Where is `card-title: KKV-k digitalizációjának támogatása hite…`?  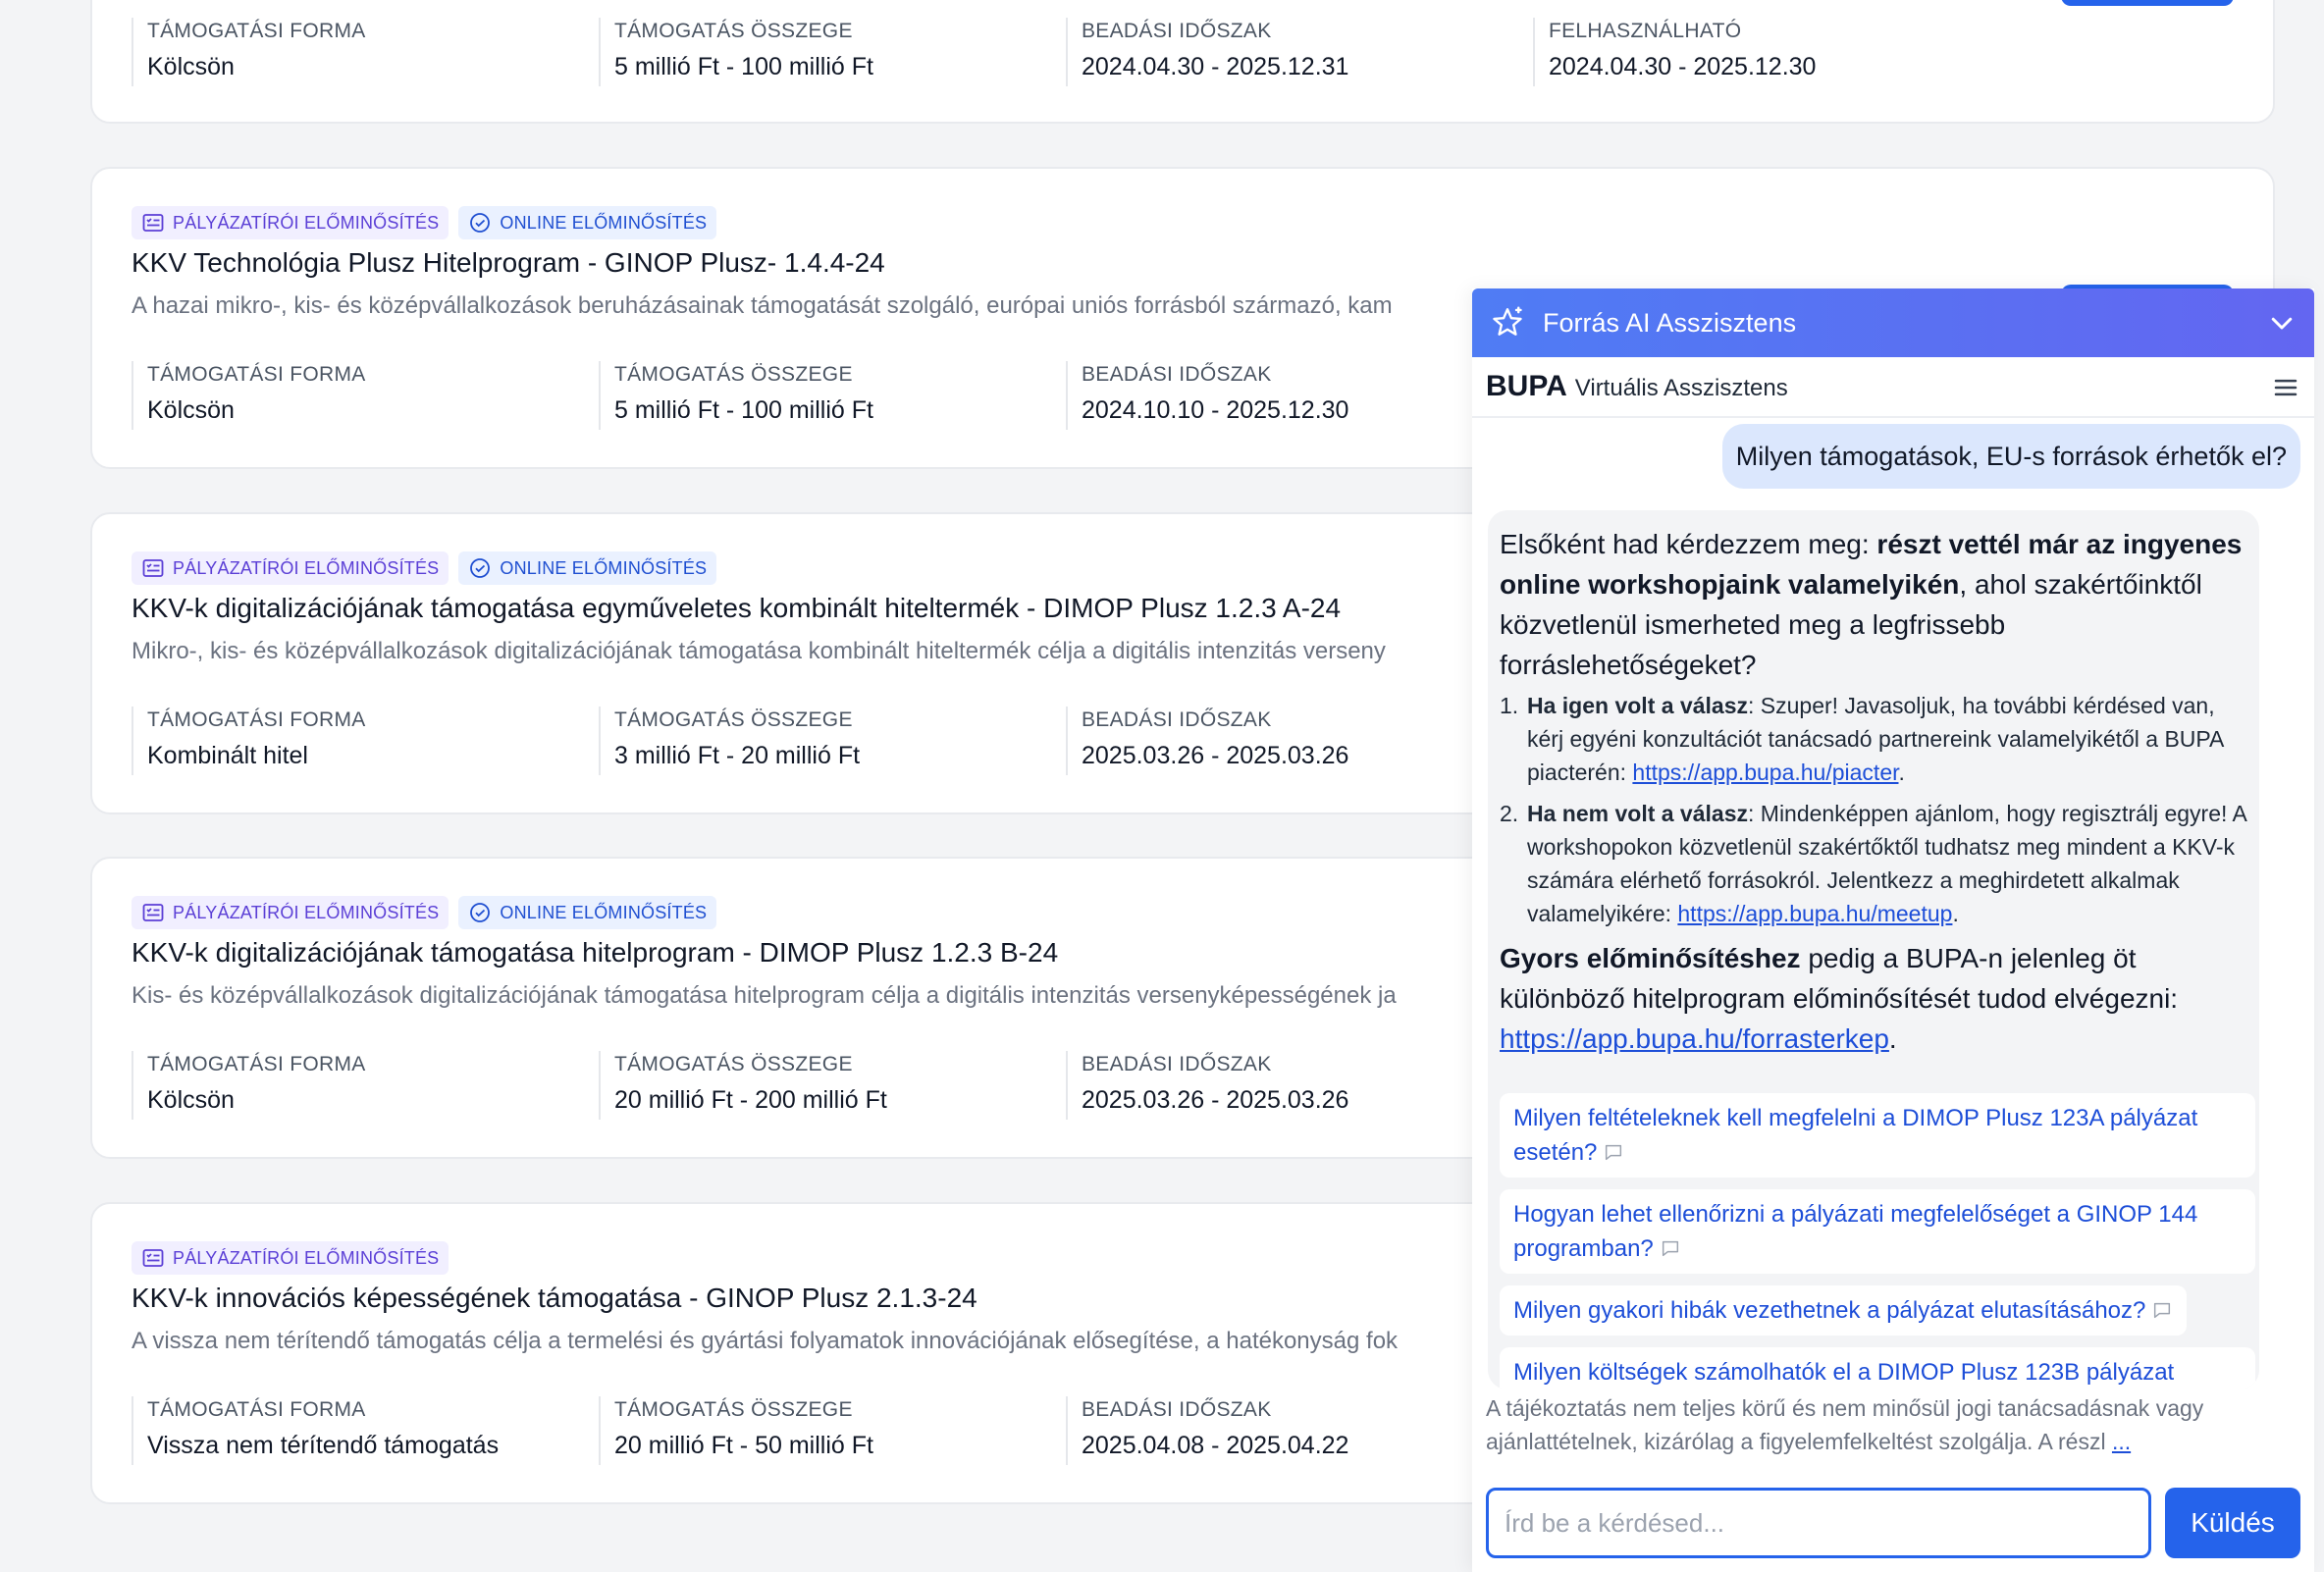
card-title: KKV-k digitalizációjának támogatása hite… is located at coordinates (595, 953).